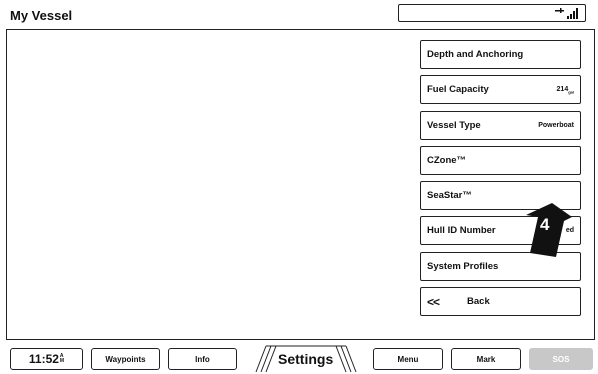  Describe the element at coordinates (561, 359) in the screenshot. I see `sos-button: SOS` at that location.